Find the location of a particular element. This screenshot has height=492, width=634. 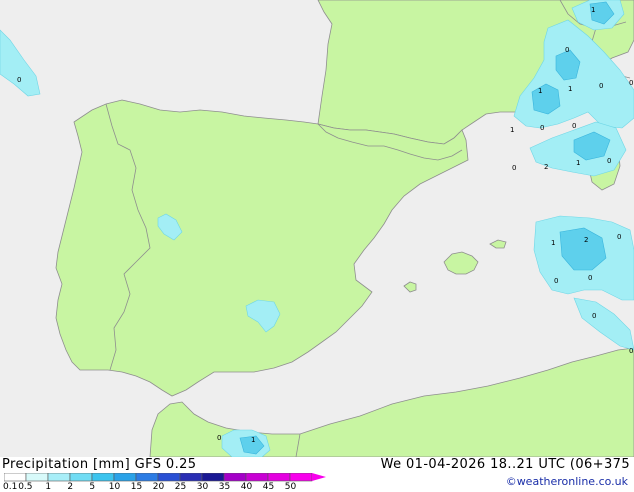

legend-tick-label: 10 is located at coordinates (114, 487).